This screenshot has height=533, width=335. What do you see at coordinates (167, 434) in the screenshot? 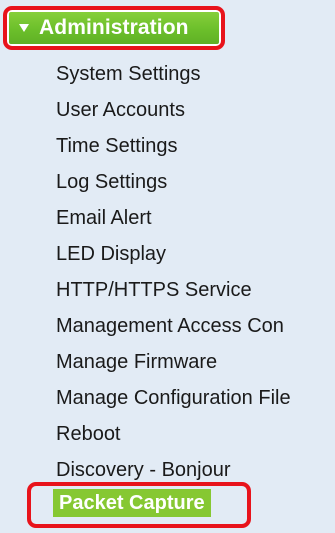
I see `nav-item-reboot: Reboot` at bounding box center [167, 434].